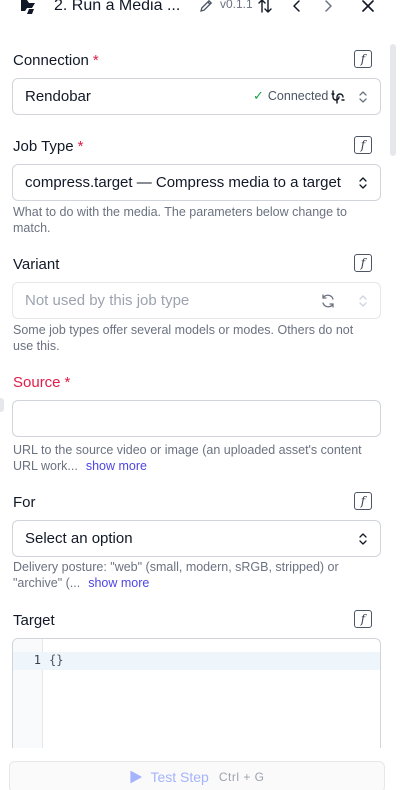 The width and height of the screenshot is (404, 790). I want to click on connection-status: ✓ Connected, so click(290, 96).